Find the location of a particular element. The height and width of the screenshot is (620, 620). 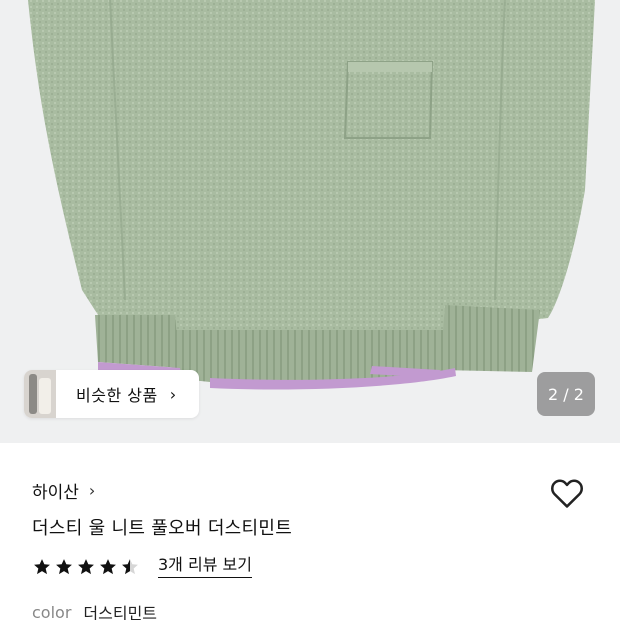

color-option: color 더스티민트 is located at coordinates (94, 610).